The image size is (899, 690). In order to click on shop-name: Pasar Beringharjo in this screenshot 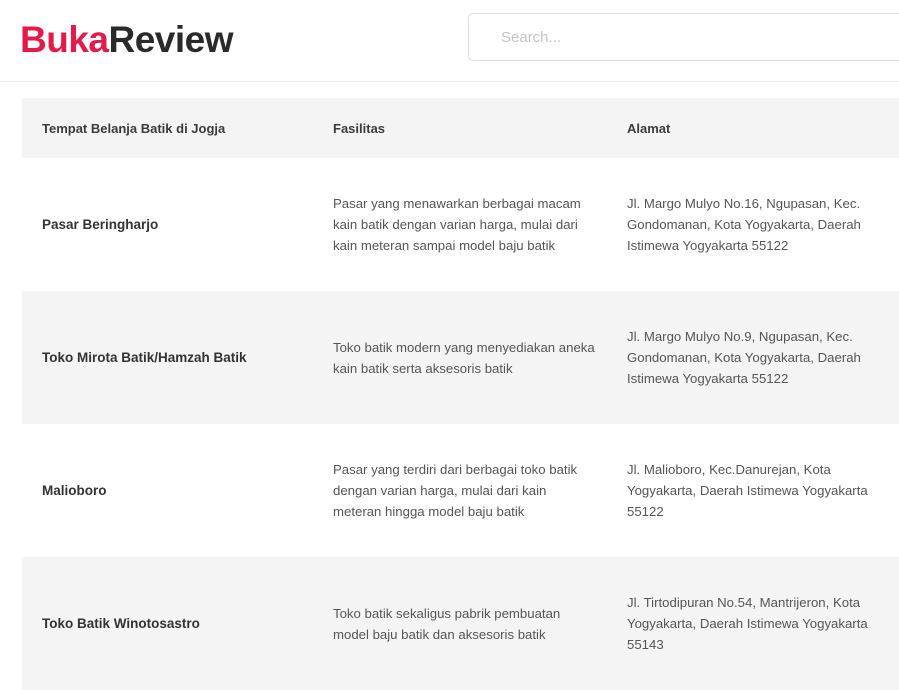, I will do `click(100, 224)`.